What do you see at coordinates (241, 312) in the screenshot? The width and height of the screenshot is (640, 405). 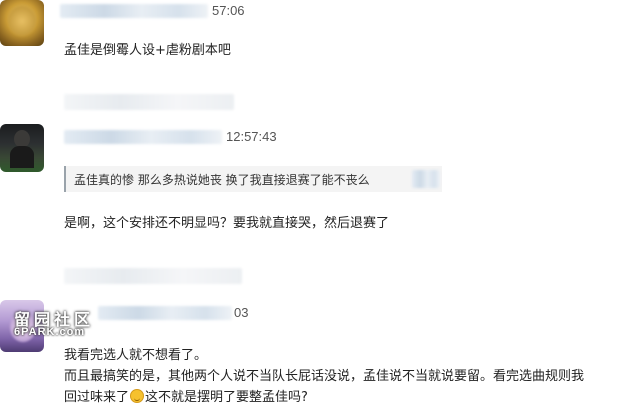 I see `comment-timestamp: 03` at bounding box center [241, 312].